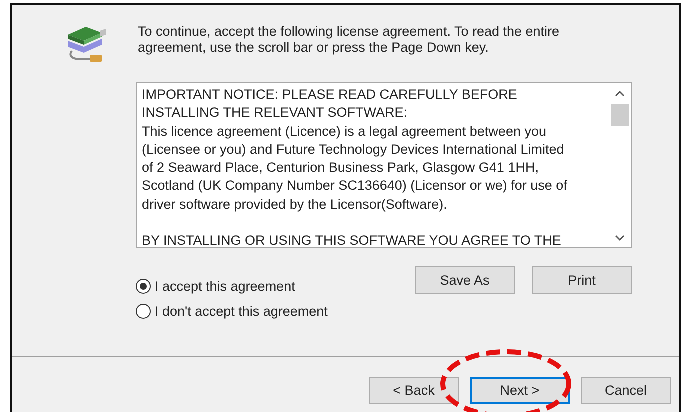 The image size is (689, 414). I want to click on scroll-down-icon, so click(620, 238).